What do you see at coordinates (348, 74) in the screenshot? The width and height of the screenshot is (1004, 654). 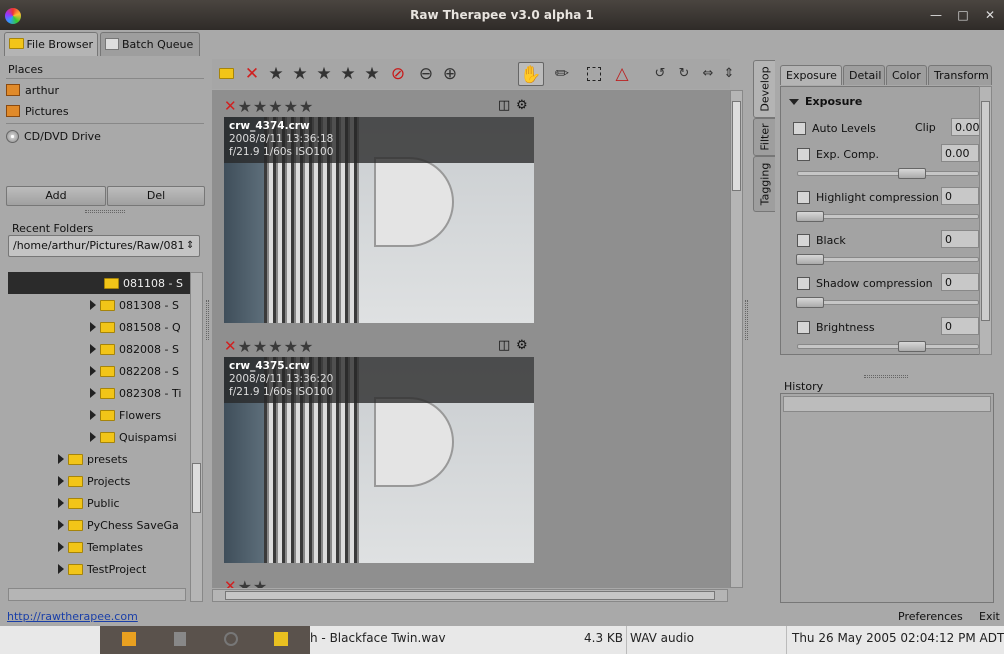 I see `star-filter-4-icon: ★` at bounding box center [348, 74].